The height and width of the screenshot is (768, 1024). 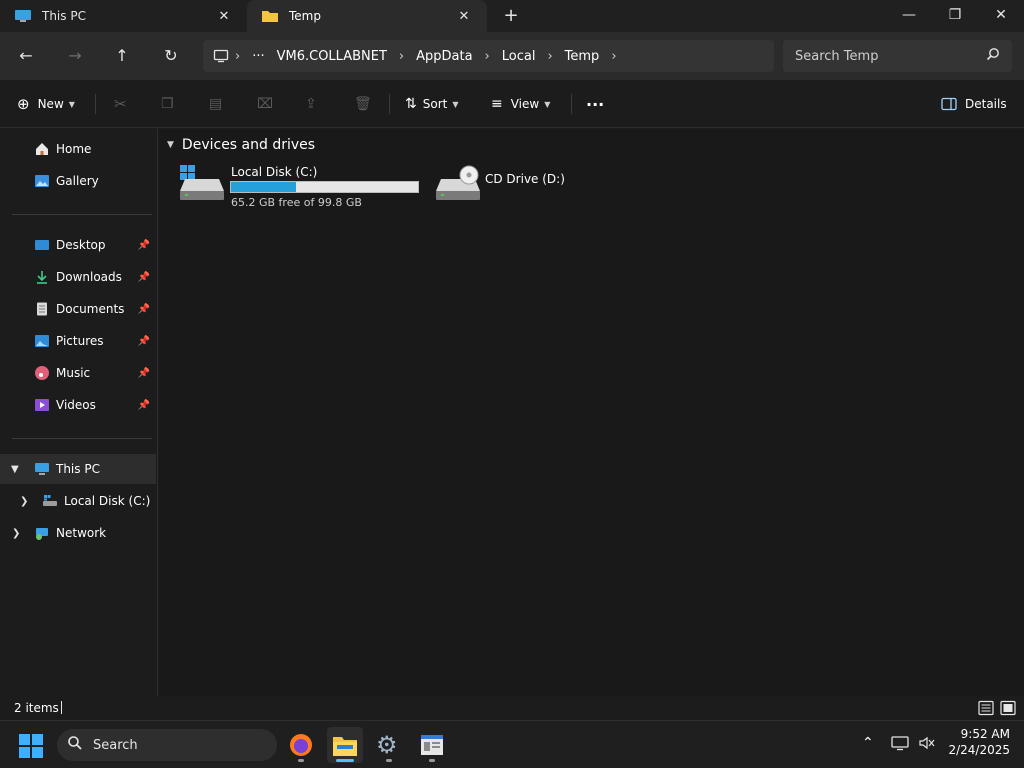 I want to click on downloads-icon, so click(x=42, y=277).